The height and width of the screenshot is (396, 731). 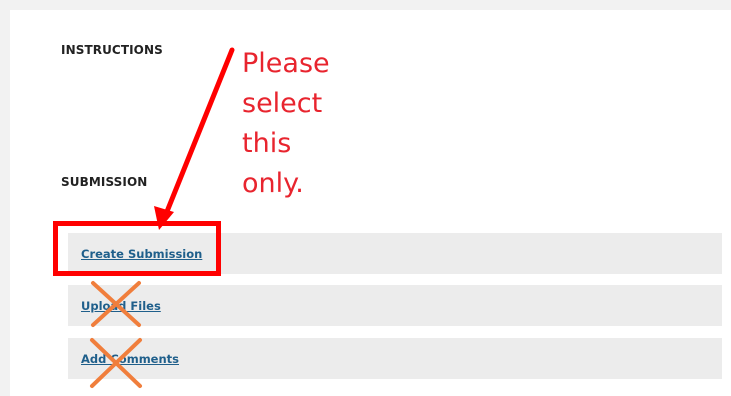 I want to click on annotation-line-1: Please, so click(x=286, y=63).